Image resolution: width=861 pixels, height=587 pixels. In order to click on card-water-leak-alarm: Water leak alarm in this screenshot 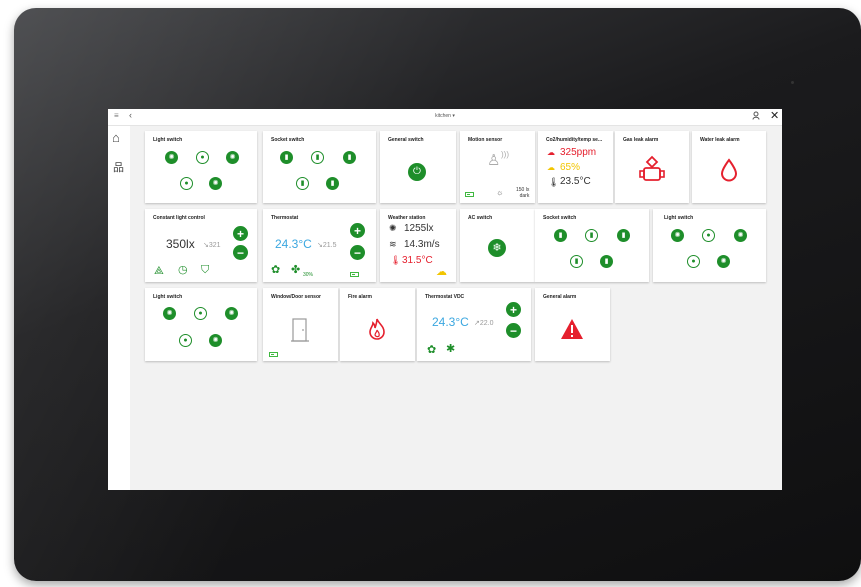, I will do `click(729, 167)`.